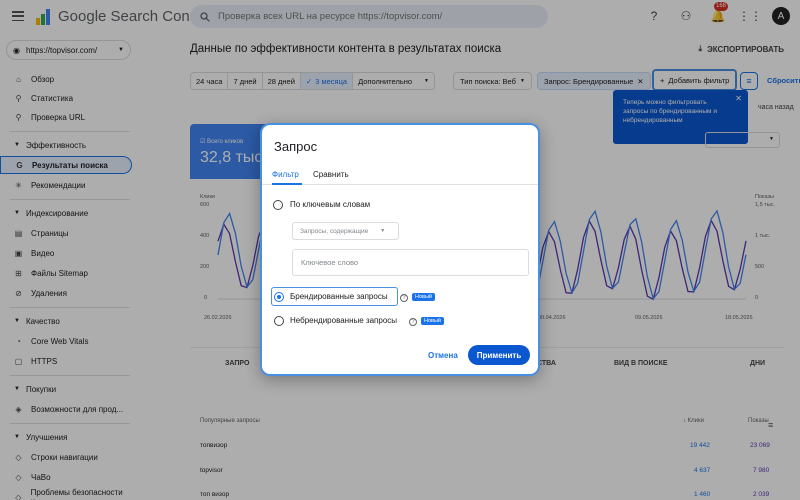 The image size is (800, 500). I want to click on match-type-dropdown: Запросы, содержащие ▼, so click(345, 231).